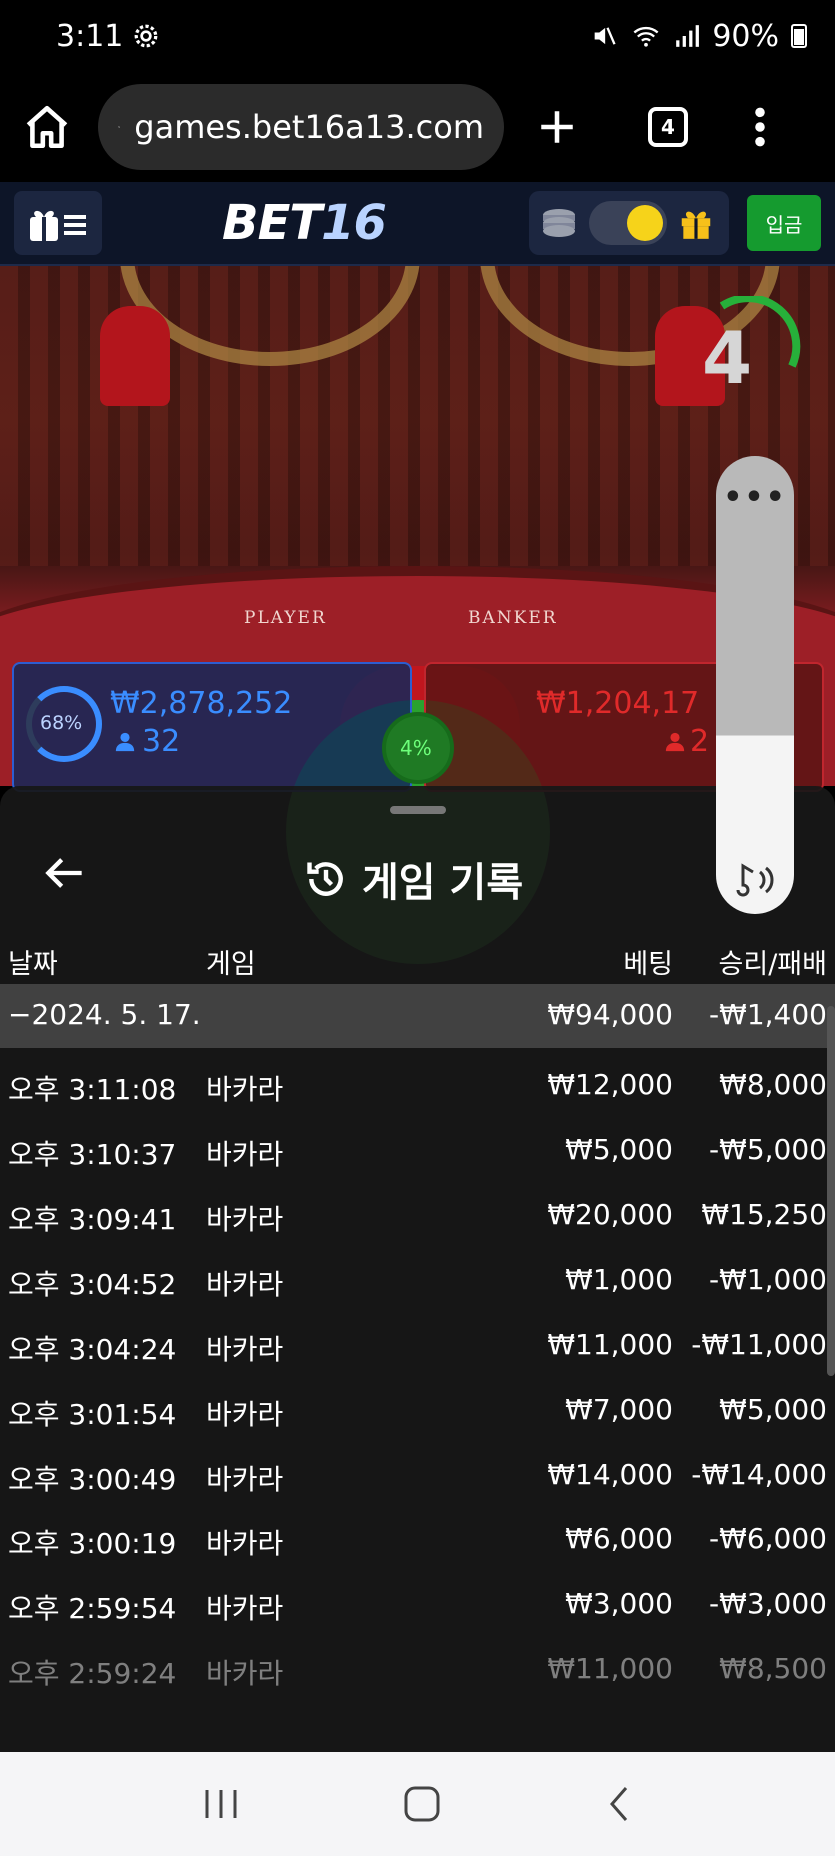 Image resolution: width=835 pixels, height=1856 pixels. Describe the element at coordinates (47, 127) in the screenshot. I see `home-button` at that location.